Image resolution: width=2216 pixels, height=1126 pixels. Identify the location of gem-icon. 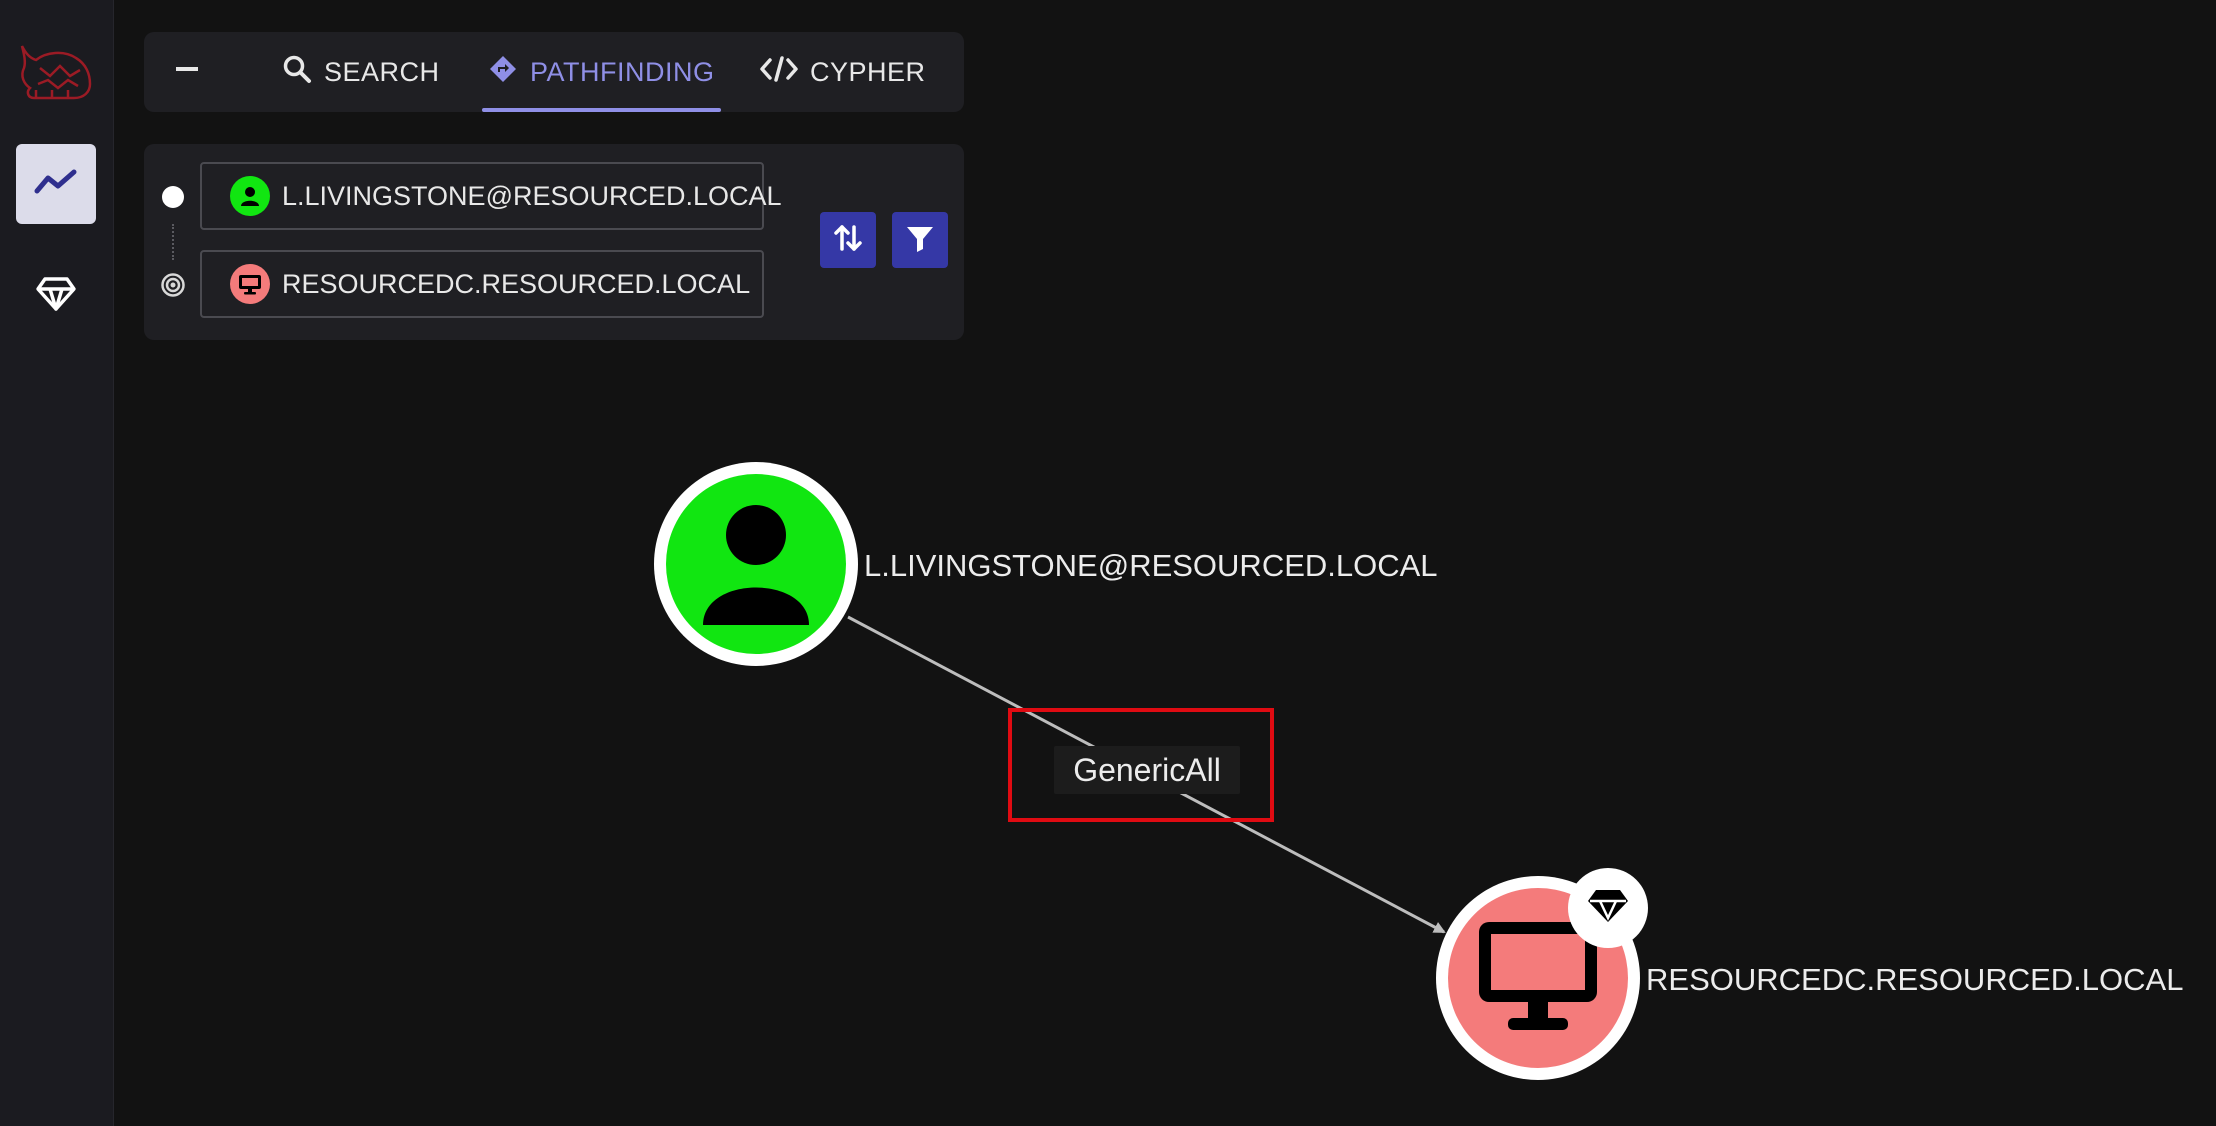
(56, 296).